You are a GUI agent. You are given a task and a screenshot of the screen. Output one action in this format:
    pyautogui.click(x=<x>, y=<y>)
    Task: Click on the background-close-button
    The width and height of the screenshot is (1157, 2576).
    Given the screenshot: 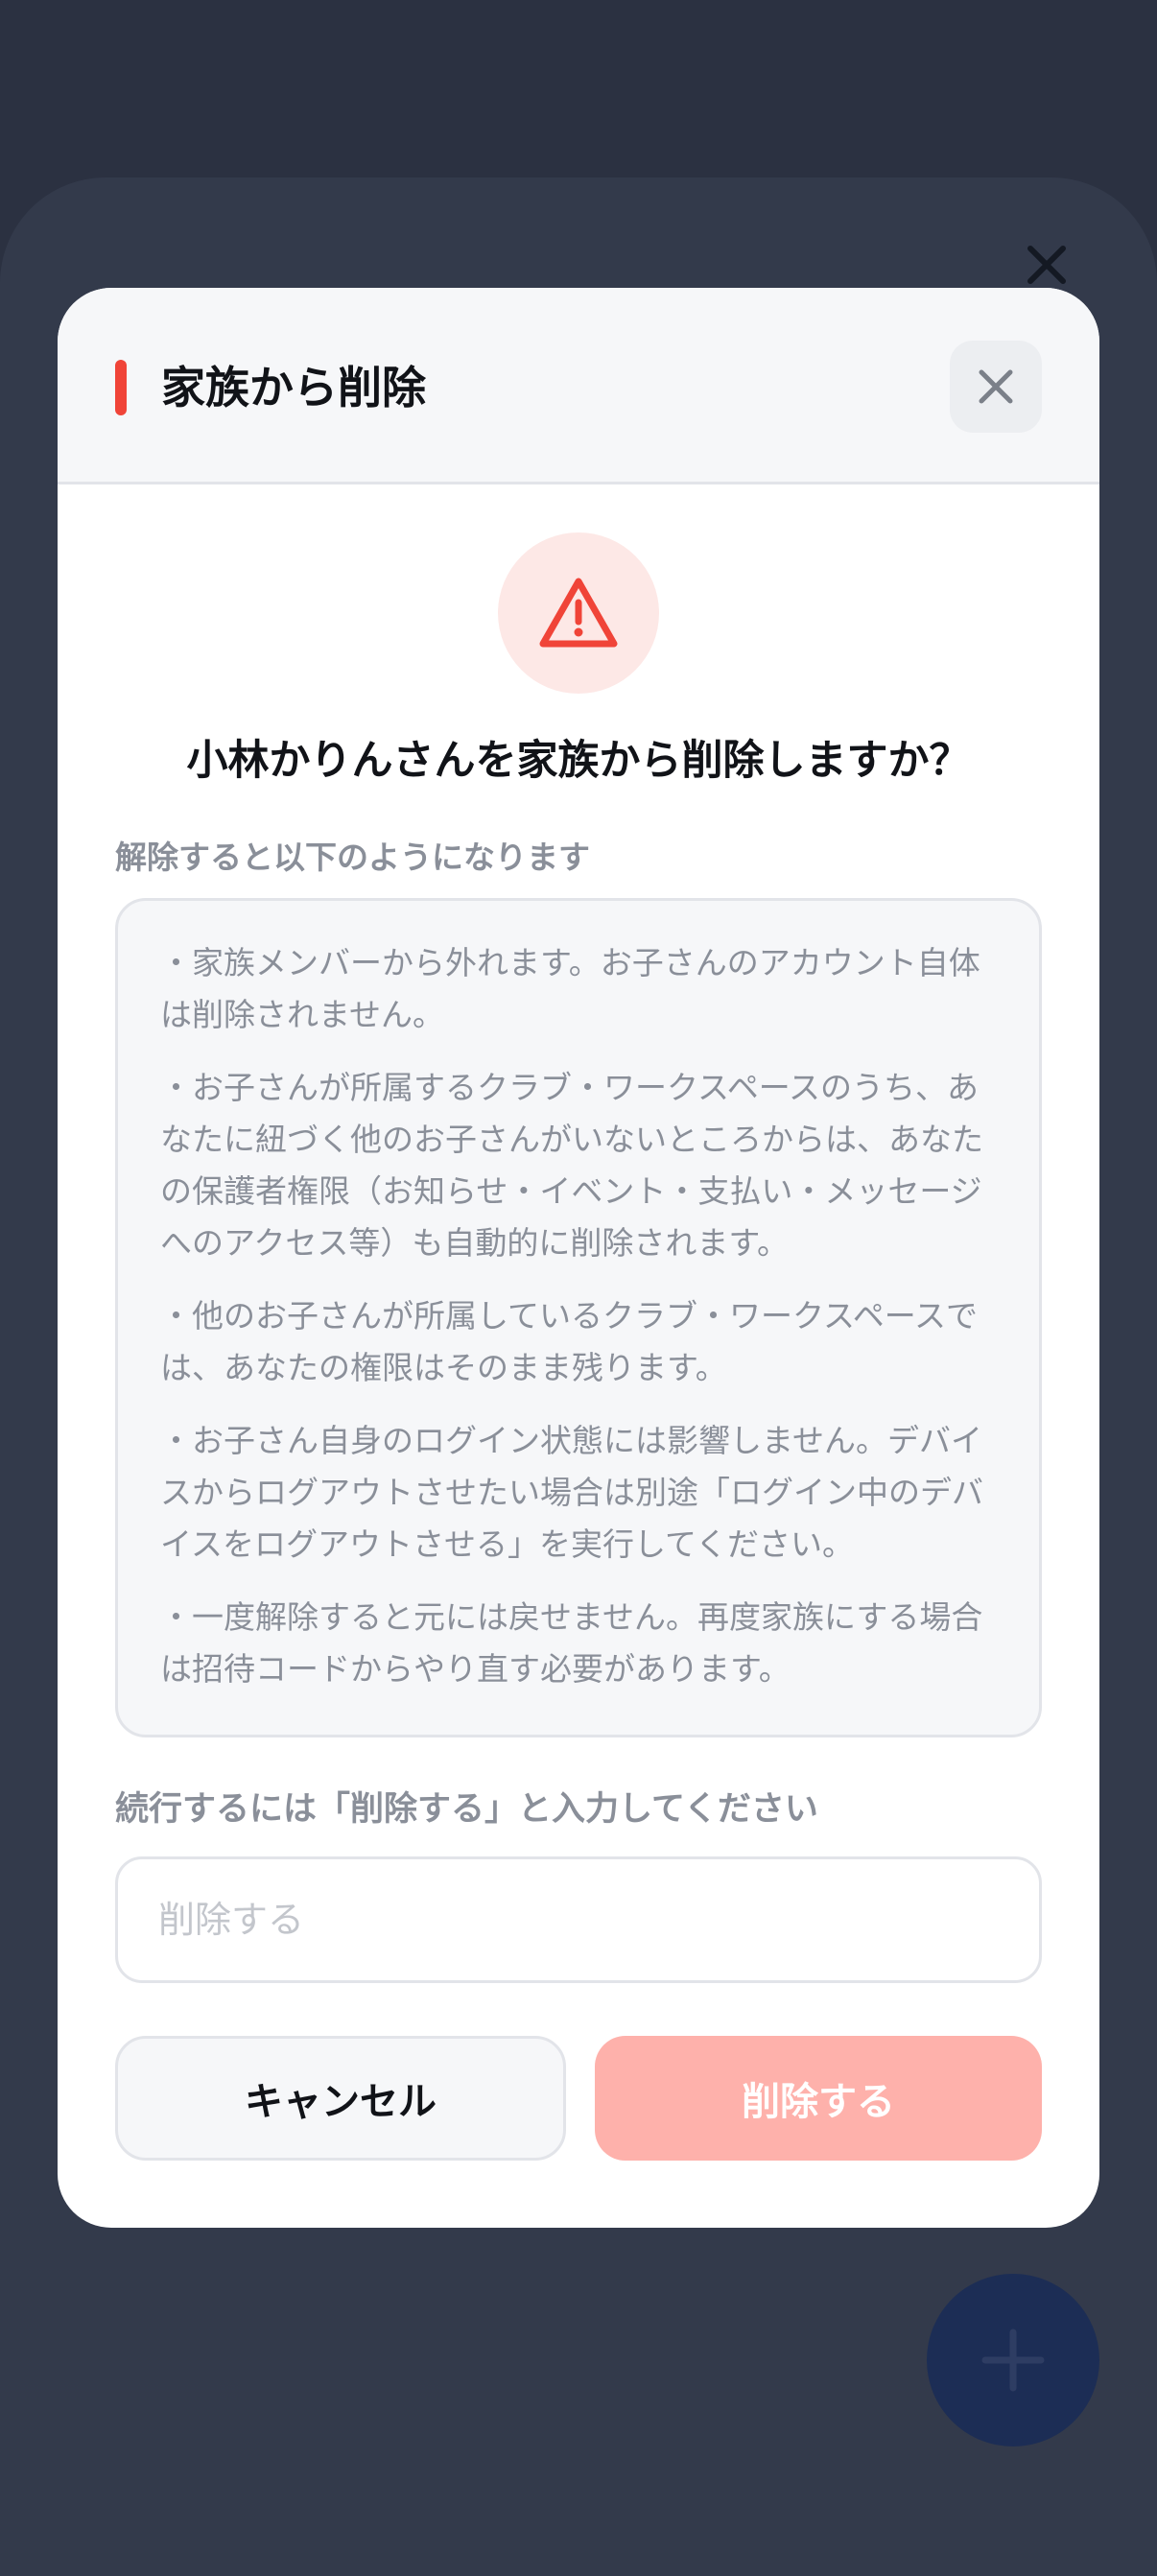 What is the action you would take?
    pyautogui.click(x=1046, y=265)
    